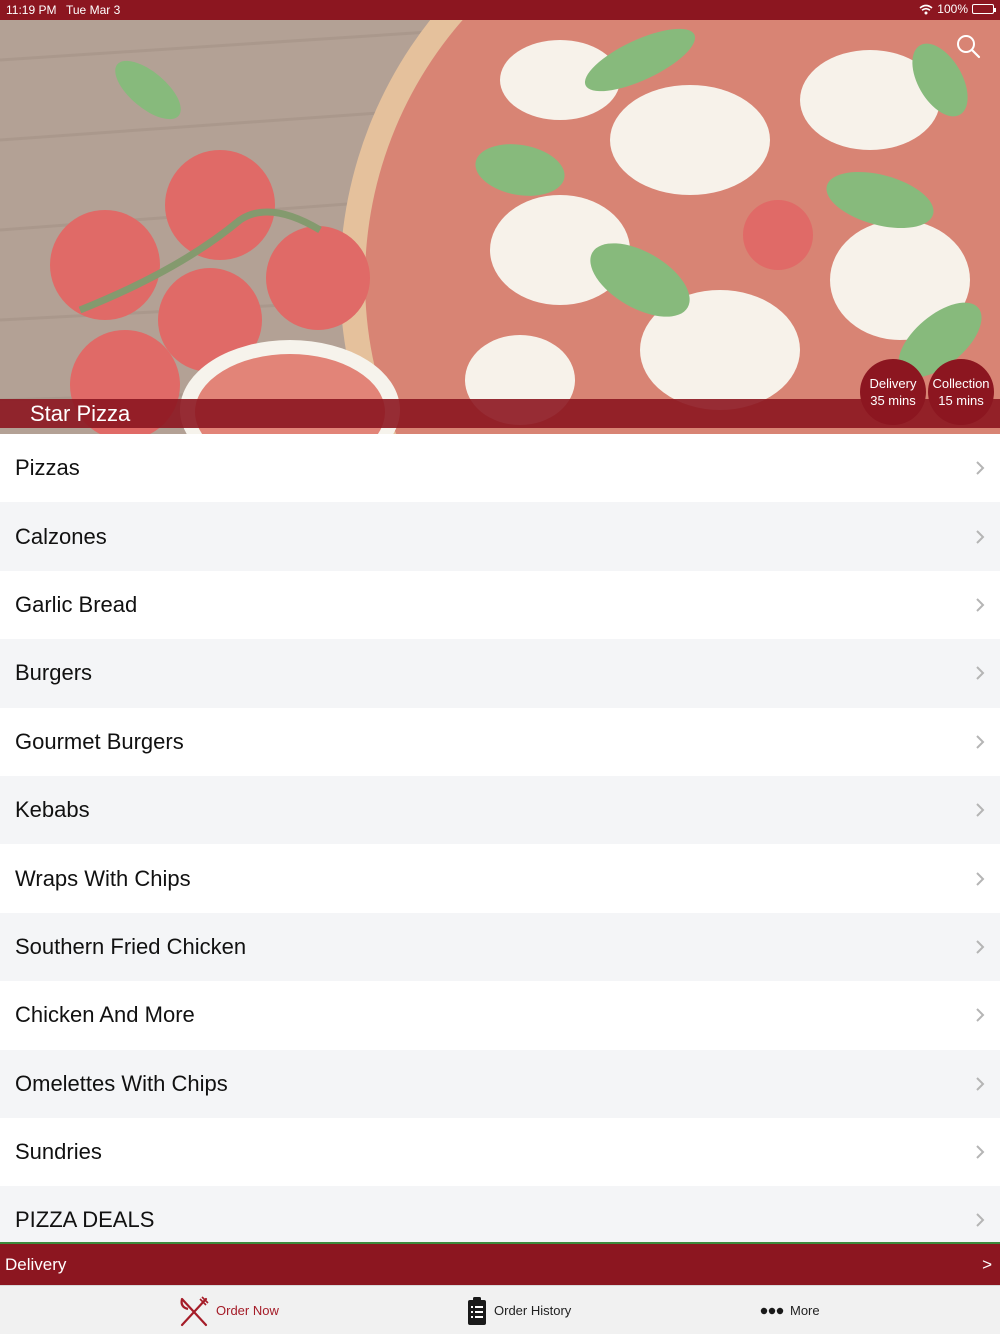 The image size is (1000, 1334). Describe the element at coordinates (533, 1310) in the screenshot. I see `tab-order-history-label: Order History` at that location.